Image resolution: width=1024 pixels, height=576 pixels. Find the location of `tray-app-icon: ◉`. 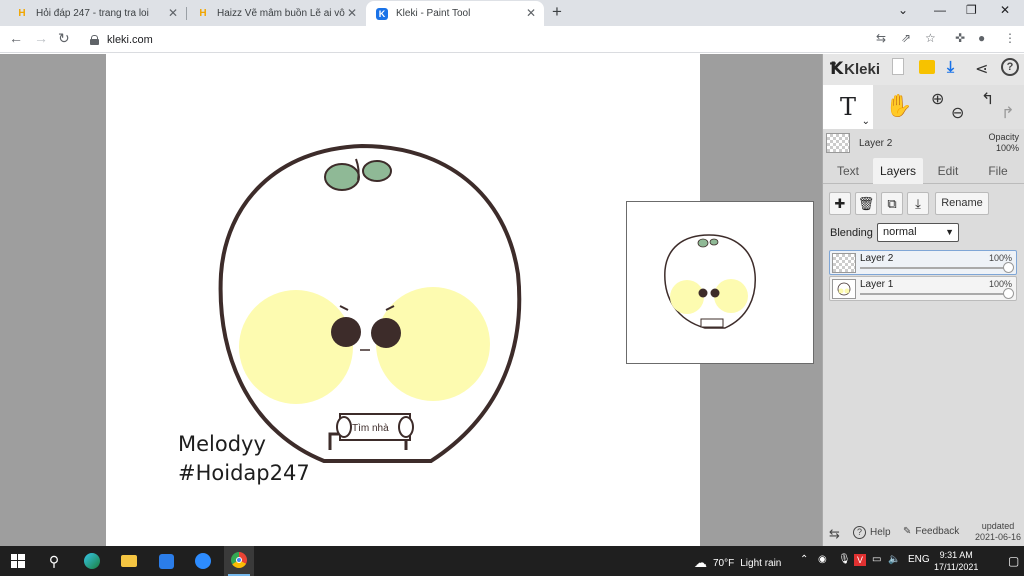

tray-app-icon: ◉ is located at coordinates (822, 559).